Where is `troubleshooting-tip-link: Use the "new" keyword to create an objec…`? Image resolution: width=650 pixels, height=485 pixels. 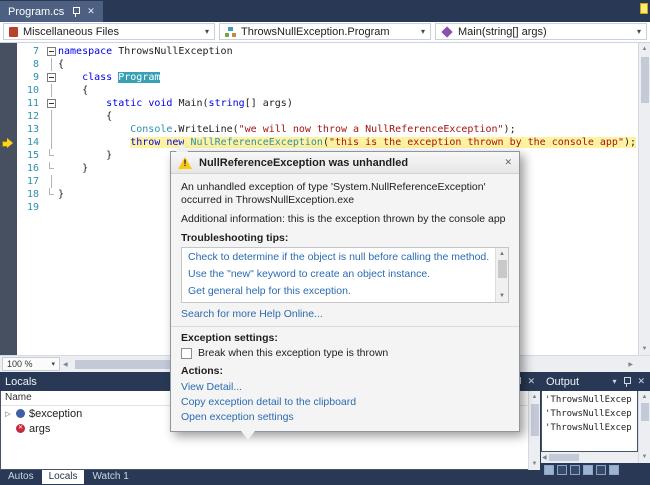
troubleshooting-tip-link: Use the "new" keyword to create an objec… is located at coordinates (340, 274).